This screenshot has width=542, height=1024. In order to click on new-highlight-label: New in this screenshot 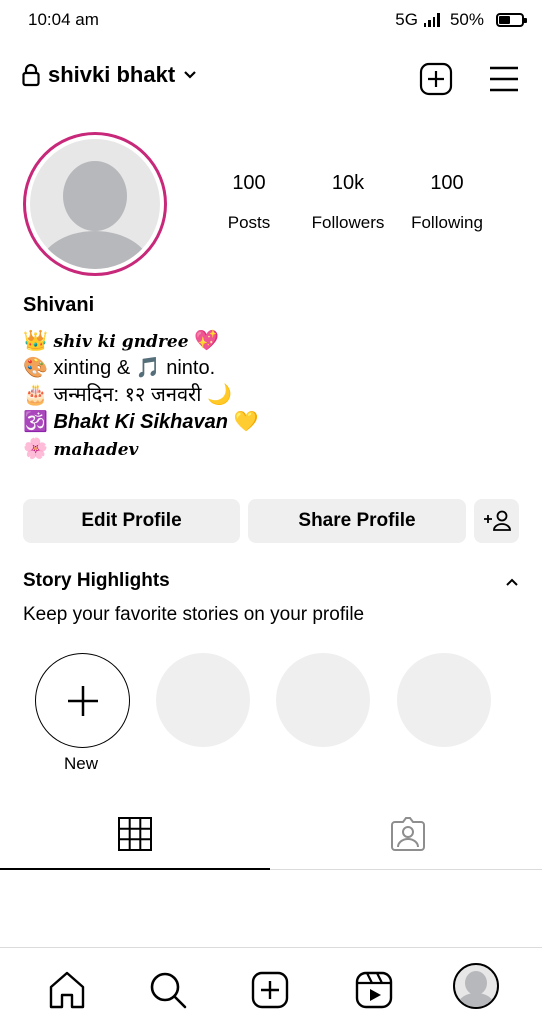, I will do `click(81, 763)`.